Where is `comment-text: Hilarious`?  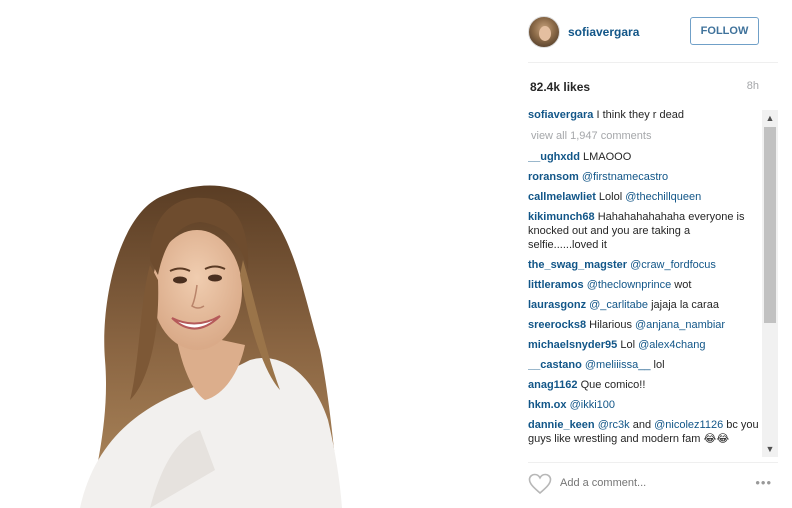
comment-text: Hilarious is located at coordinates (611, 325).